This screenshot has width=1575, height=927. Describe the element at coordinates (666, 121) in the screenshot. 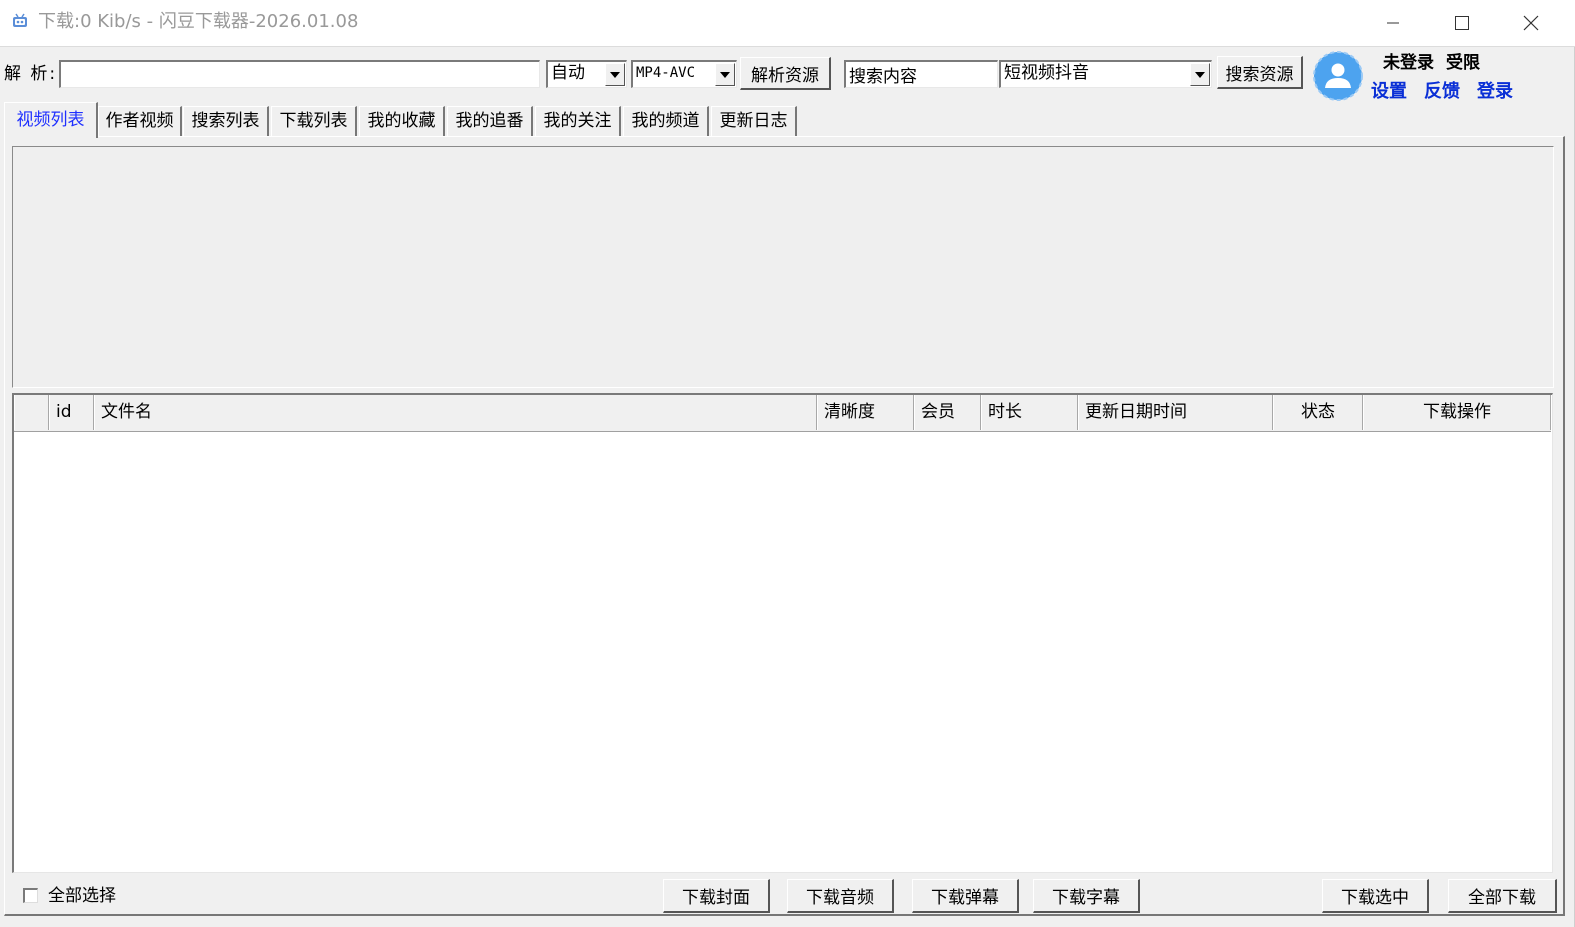

I see `tab-my-channels: 我的频道` at that location.